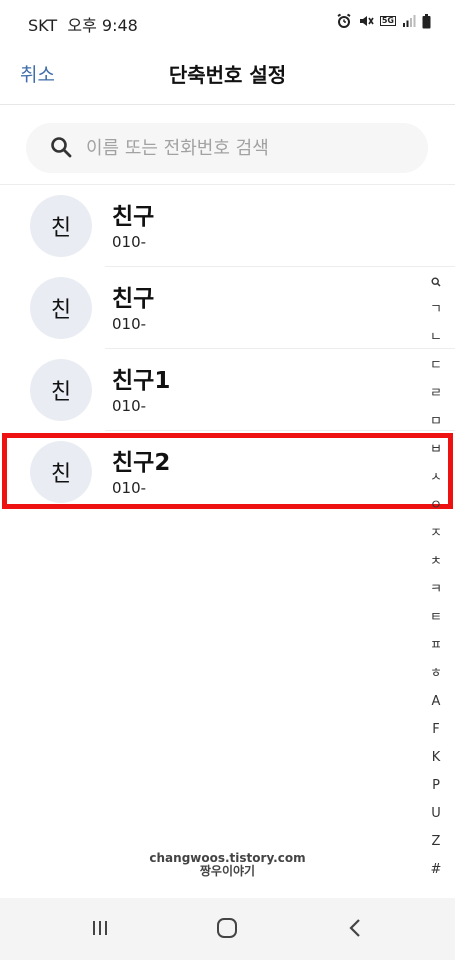 Image resolution: width=455 pixels, height=960 pixels. Describe the element at coordinates (436, 702) in the screenshot. I see `index-item: A` at that location.